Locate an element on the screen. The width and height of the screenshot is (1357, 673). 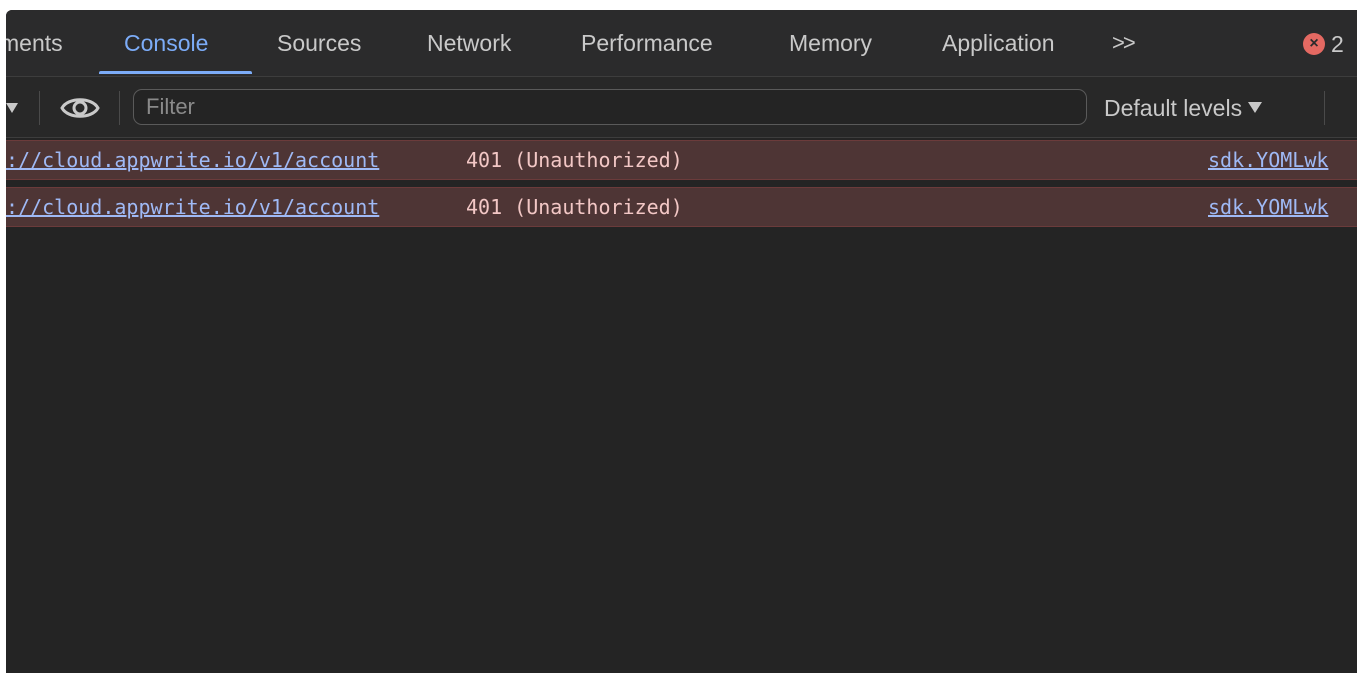
tab-console: Console is located at coordinates (166, 43).